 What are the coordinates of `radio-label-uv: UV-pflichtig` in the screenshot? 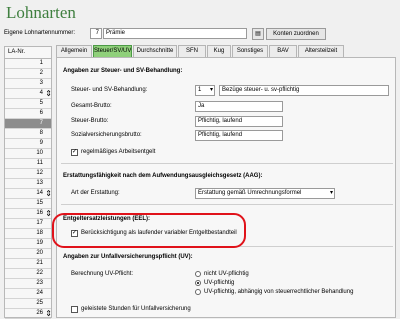 It's located at (219, 283).